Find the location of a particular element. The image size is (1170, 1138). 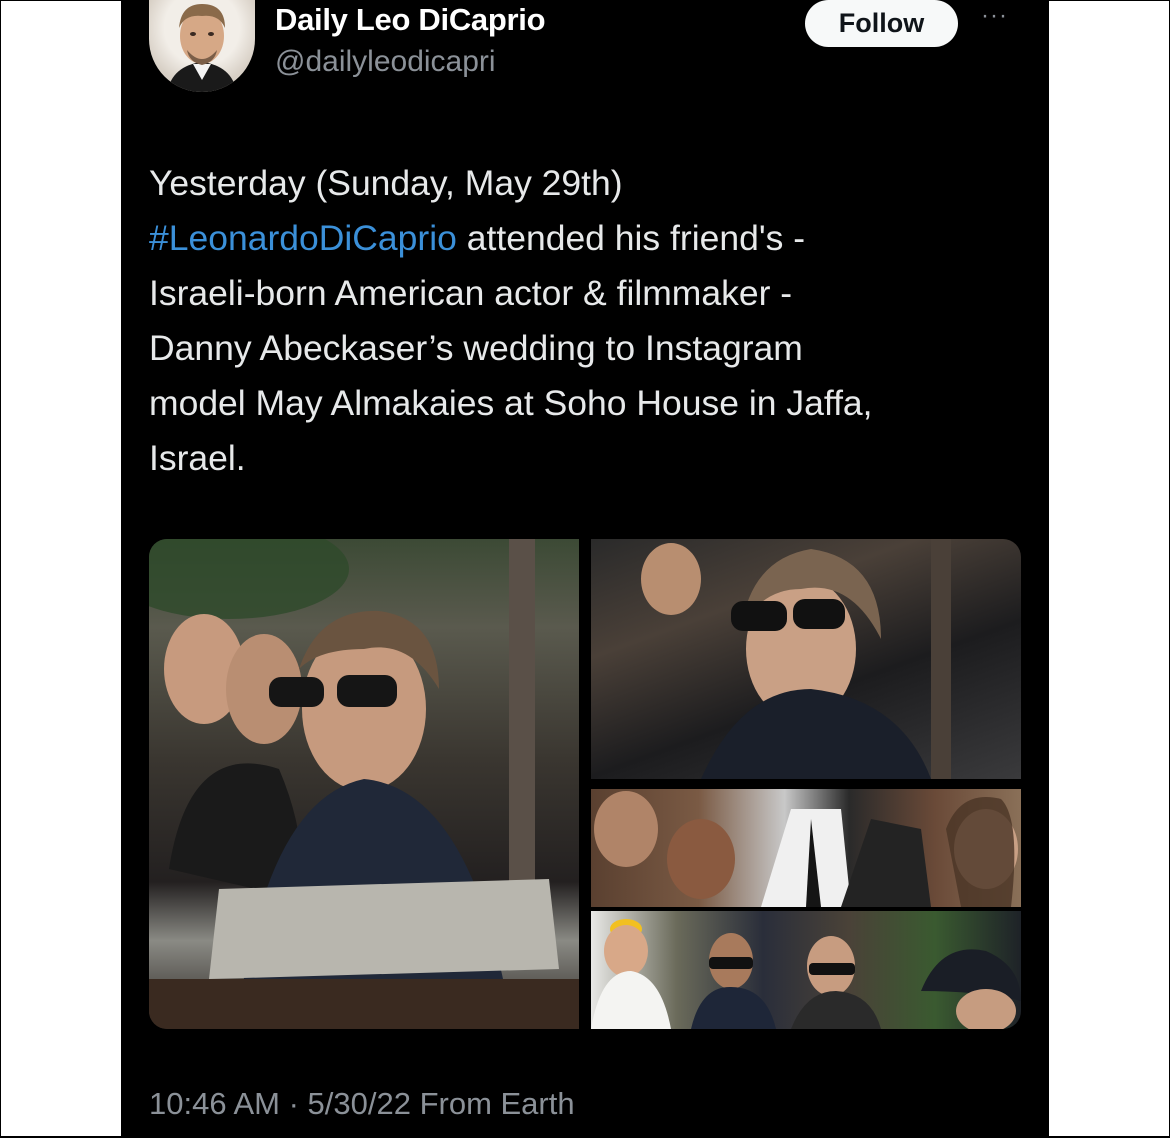

more-options-icon: ··· is located at coordinates (994, 16).